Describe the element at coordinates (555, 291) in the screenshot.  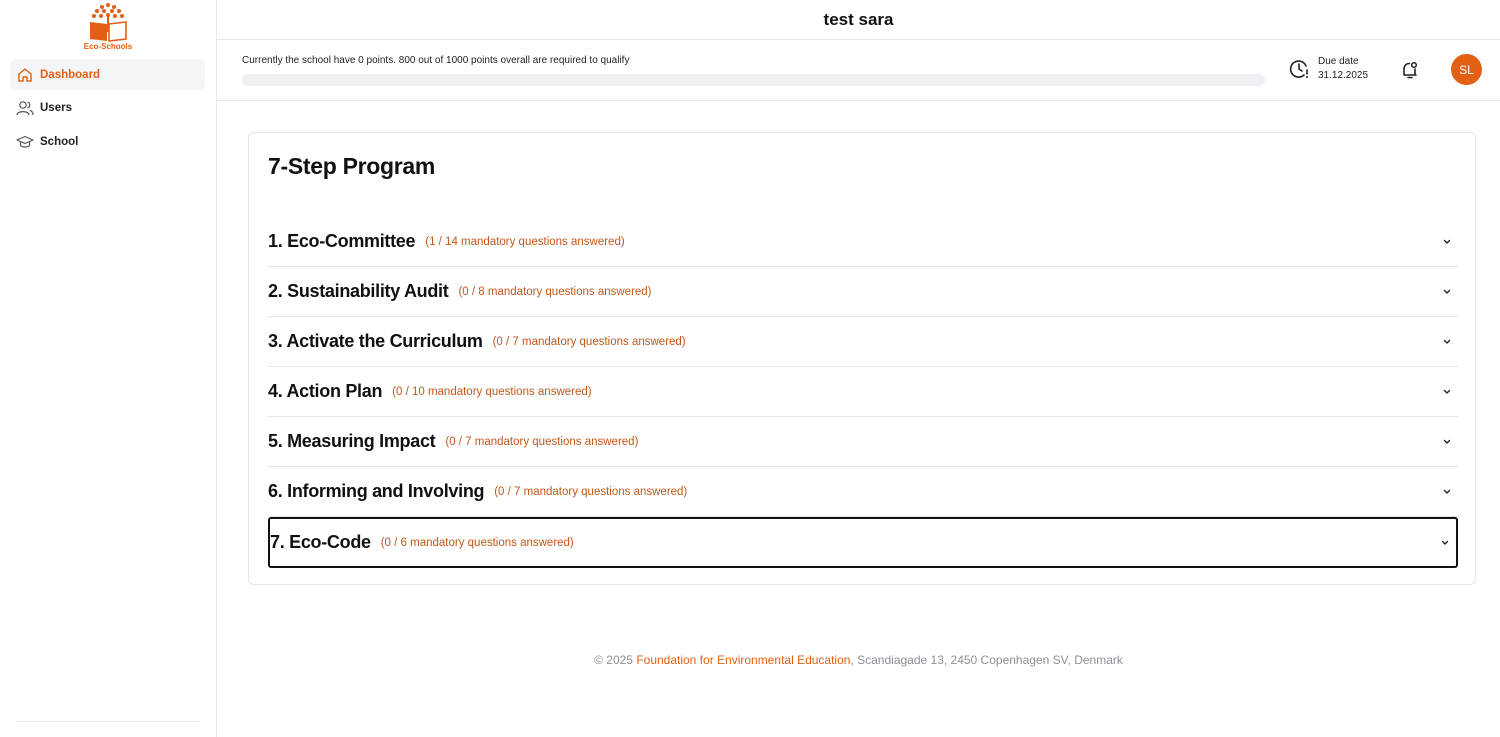
I see `step-progress-count: (0 / 8 mandatory questions answered)` at that location.